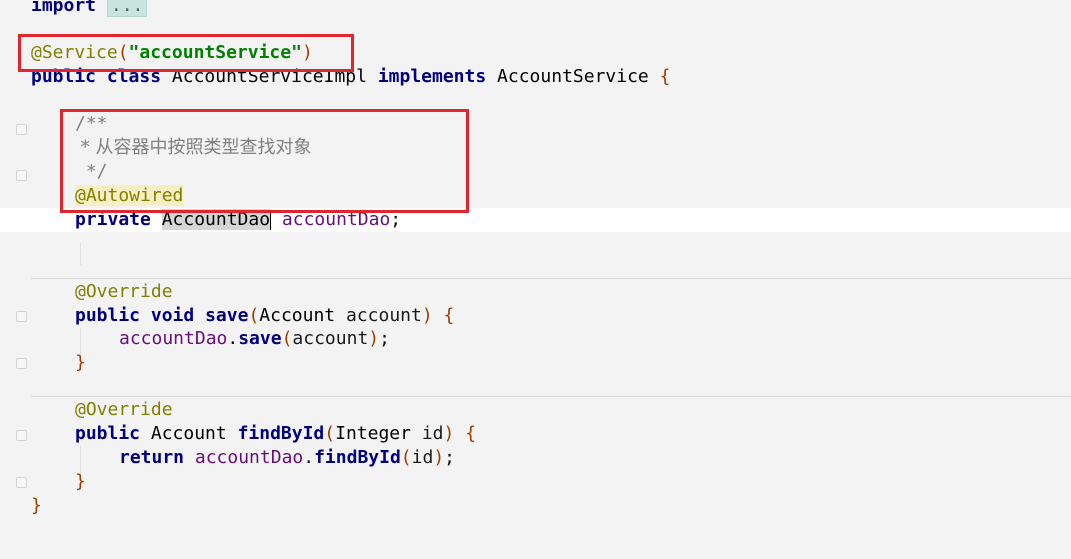 This screenshot has height=559, width=1071. What do you see at coordinates (264, 161) in the screenshot?
I see `highlight-box-autowired-annotation` at bounding box center [264, 161].